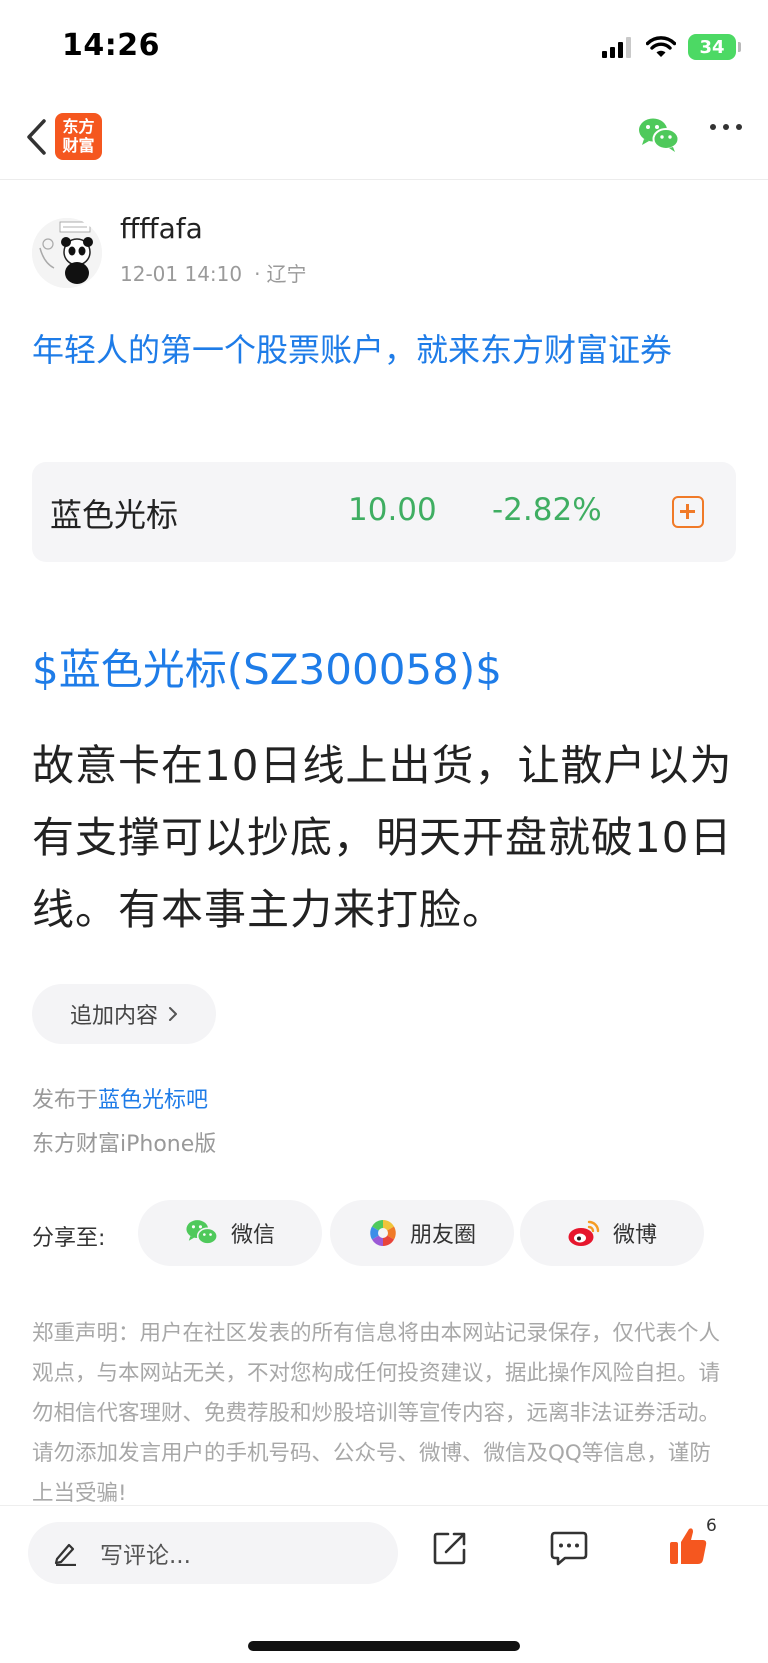 Image resolution: width=768 pixels, height=1663 pixels. I want to click on share-icon, so click(449, 1548).